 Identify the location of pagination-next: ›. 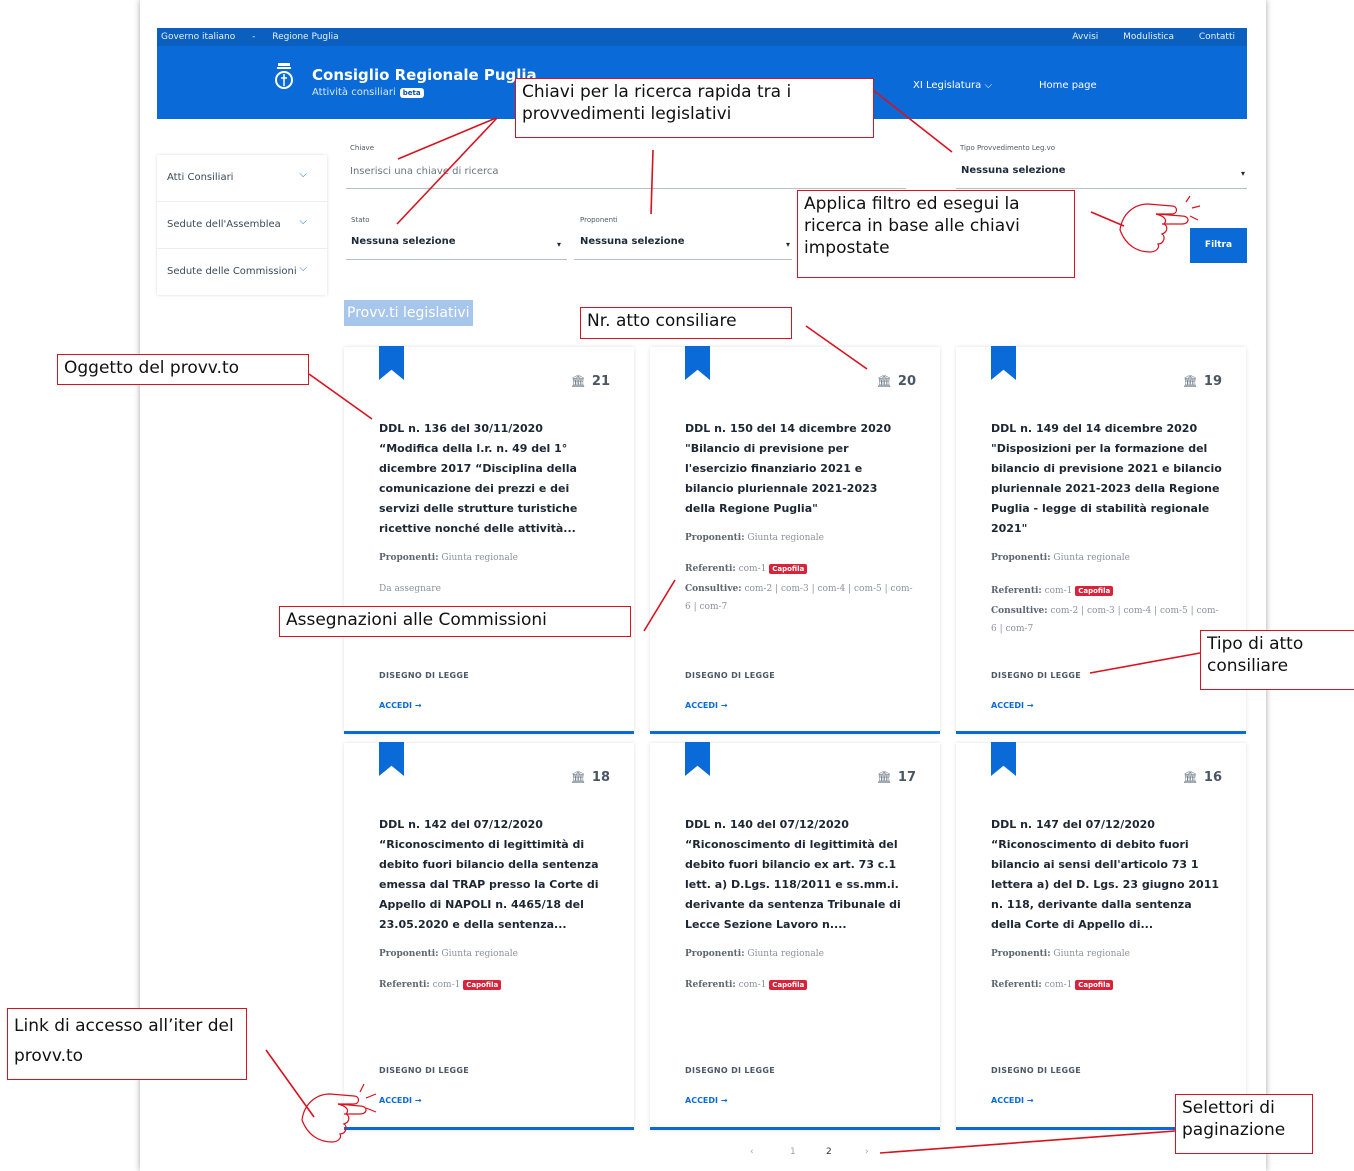
(867, 1152).